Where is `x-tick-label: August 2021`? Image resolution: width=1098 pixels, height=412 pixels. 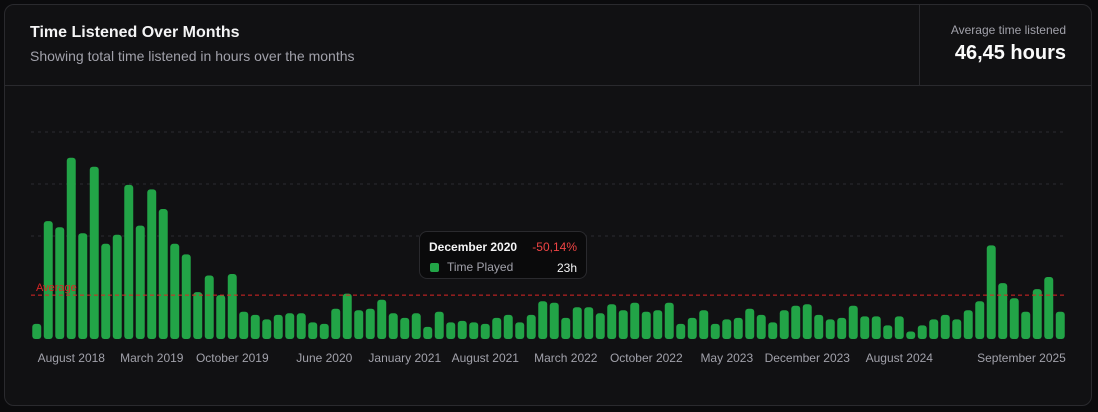
x-tick-label: August 2021 is located at coordinates (486, 358).